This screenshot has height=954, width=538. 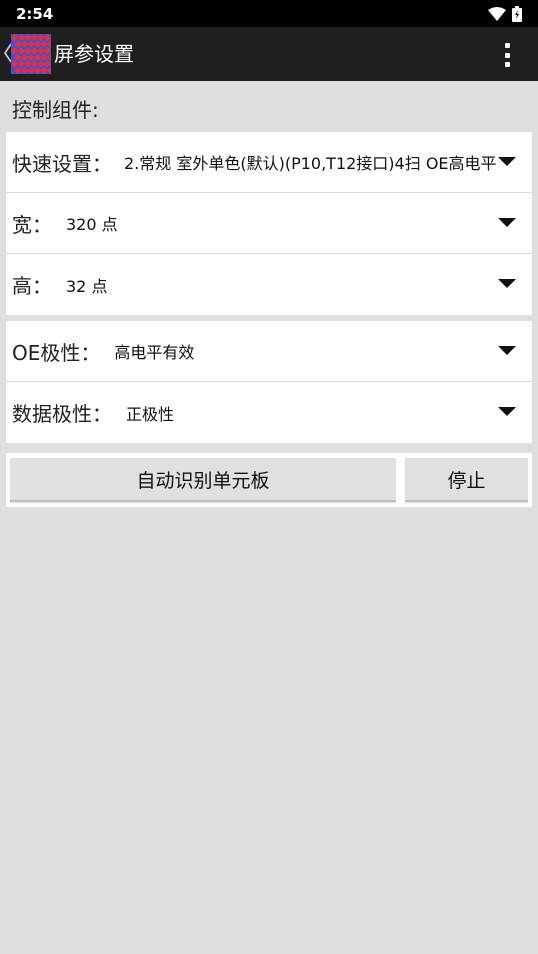 I want to click on data-polarity-label: 数据极性：, so click(x=62, y=414).